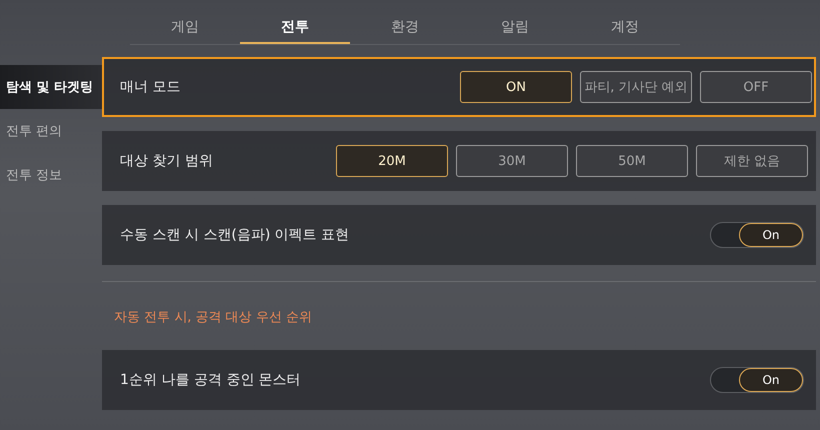 The height and width of the screenshot is (430, 820). Describe the element at coordinates (512, 161) in the screenshot. I see `option-button: 30M` at that location.